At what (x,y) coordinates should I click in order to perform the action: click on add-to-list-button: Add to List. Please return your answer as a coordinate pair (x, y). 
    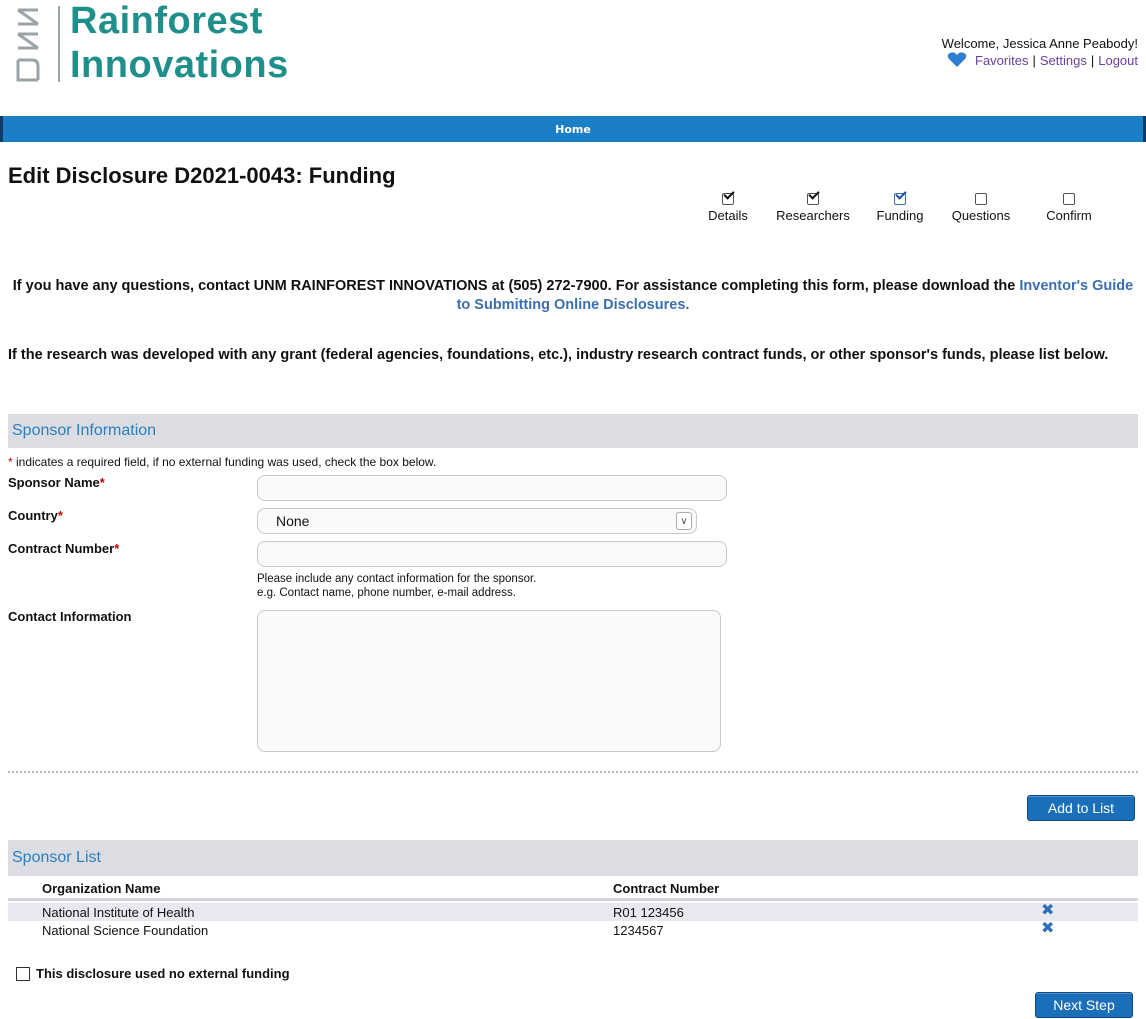
    Looking at the image, I should click on (1081, 808).